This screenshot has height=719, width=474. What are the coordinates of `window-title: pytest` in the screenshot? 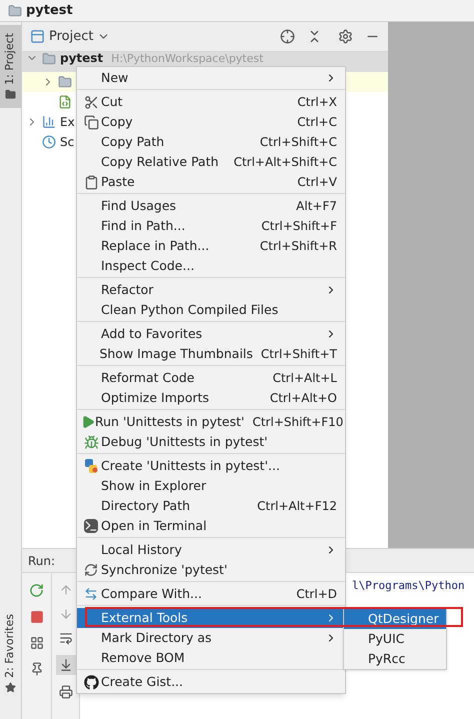 It's located at (49, 11).